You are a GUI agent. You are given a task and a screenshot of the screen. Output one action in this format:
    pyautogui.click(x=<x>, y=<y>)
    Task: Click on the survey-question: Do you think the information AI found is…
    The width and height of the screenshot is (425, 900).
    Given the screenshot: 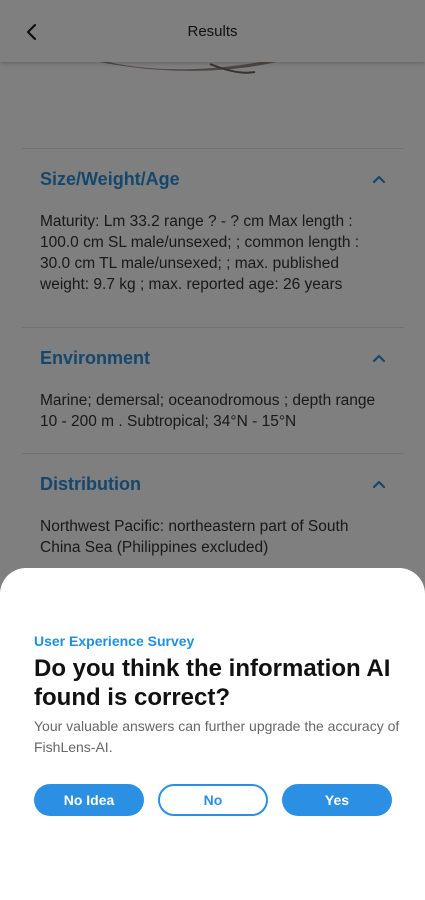 What is the action you would take?
    pyautogui.click(x=212, y=683)
    